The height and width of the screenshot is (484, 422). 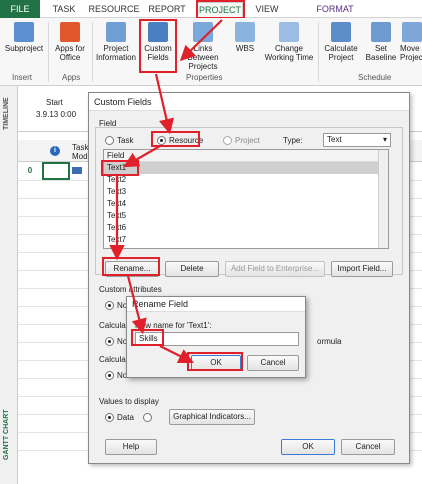 What do you see at coordinates (357, 140) in the screenshot?
I see `type-select: Text ▾` at bounding box center [357, 140].